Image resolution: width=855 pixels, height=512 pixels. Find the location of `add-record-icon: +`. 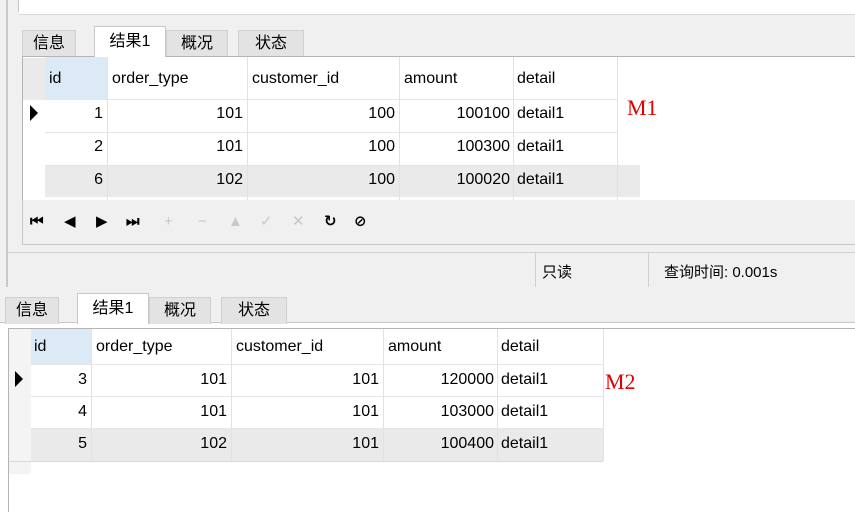

add-record-icon: + is located at coordinates (168, 222).